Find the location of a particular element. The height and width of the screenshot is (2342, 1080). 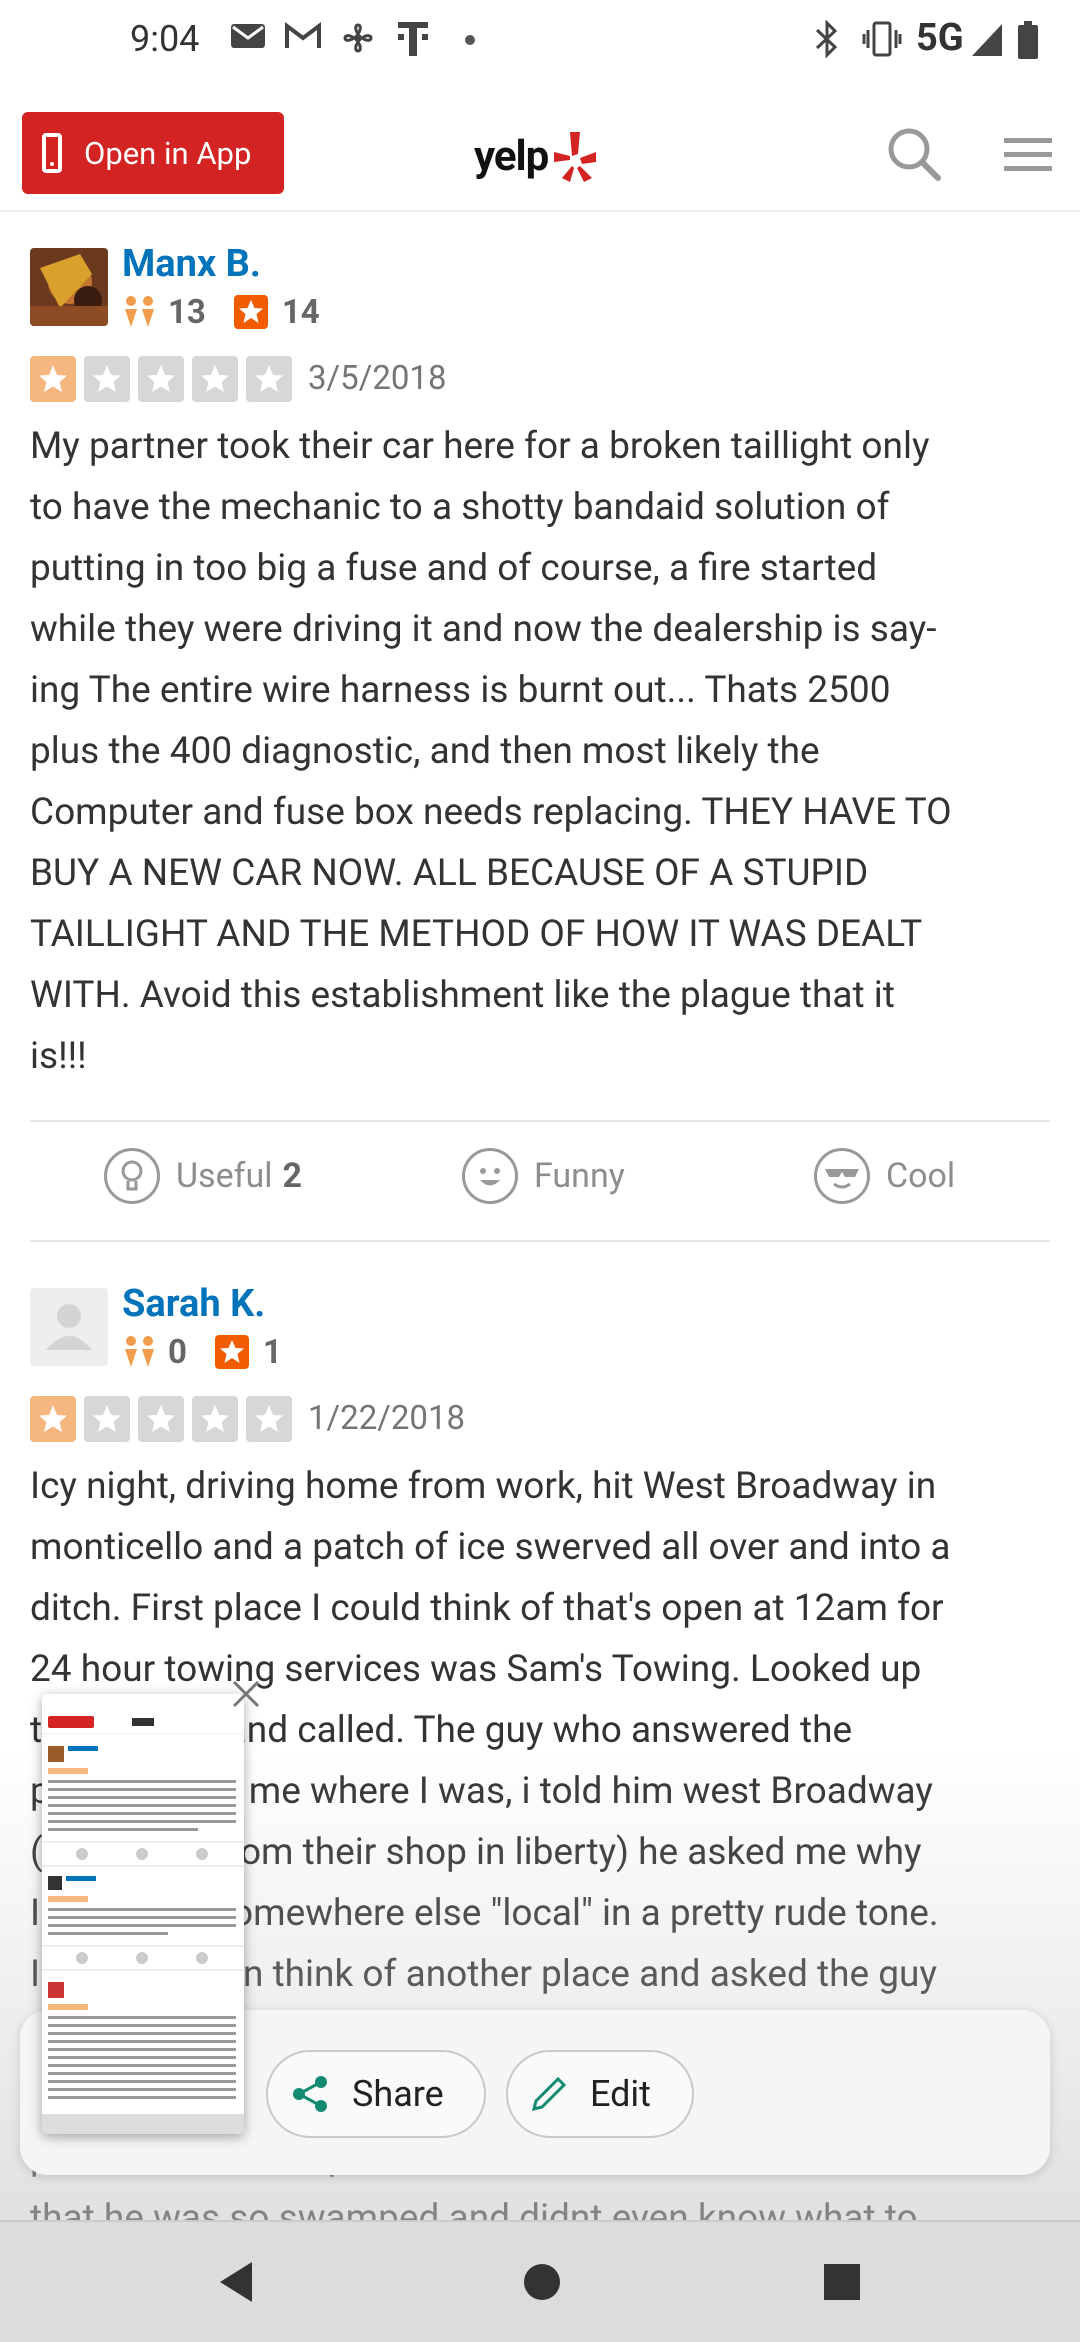

review-date: 3/5/2018 is located at coordinates (377, 378).